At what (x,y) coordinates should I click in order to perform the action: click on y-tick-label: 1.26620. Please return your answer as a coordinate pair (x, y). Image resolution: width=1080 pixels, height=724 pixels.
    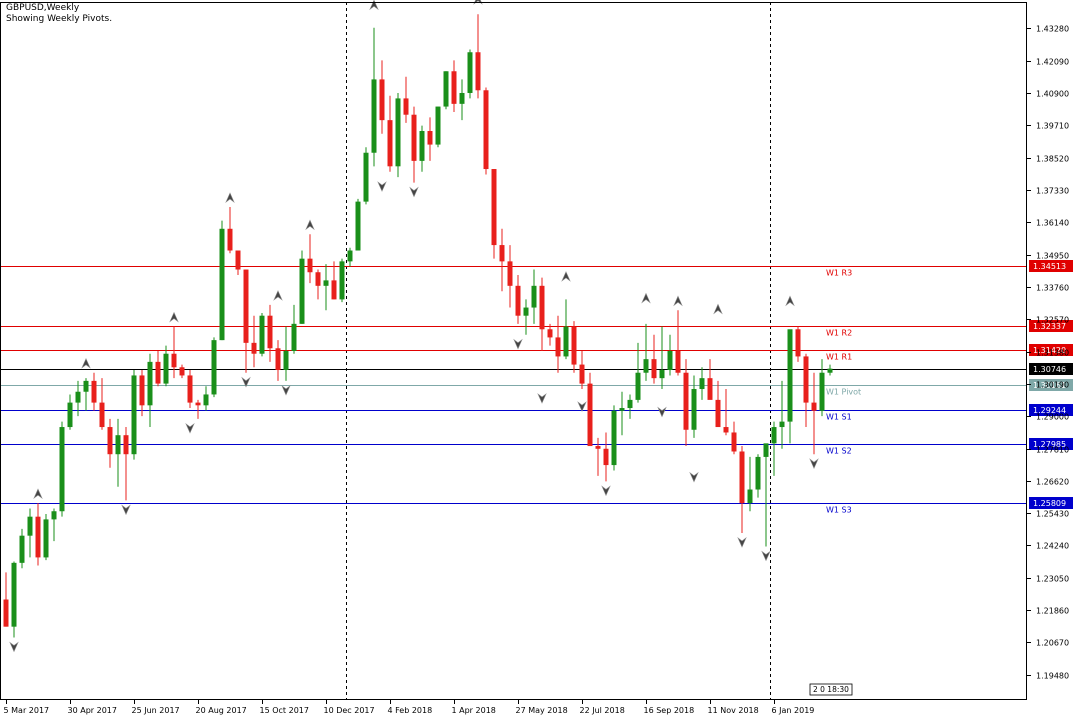
    Looking at the image, I should click on (1052, 482).